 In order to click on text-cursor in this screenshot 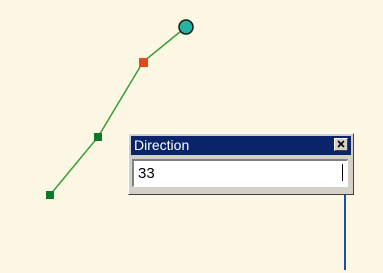, I will do `click(342, 172)`.